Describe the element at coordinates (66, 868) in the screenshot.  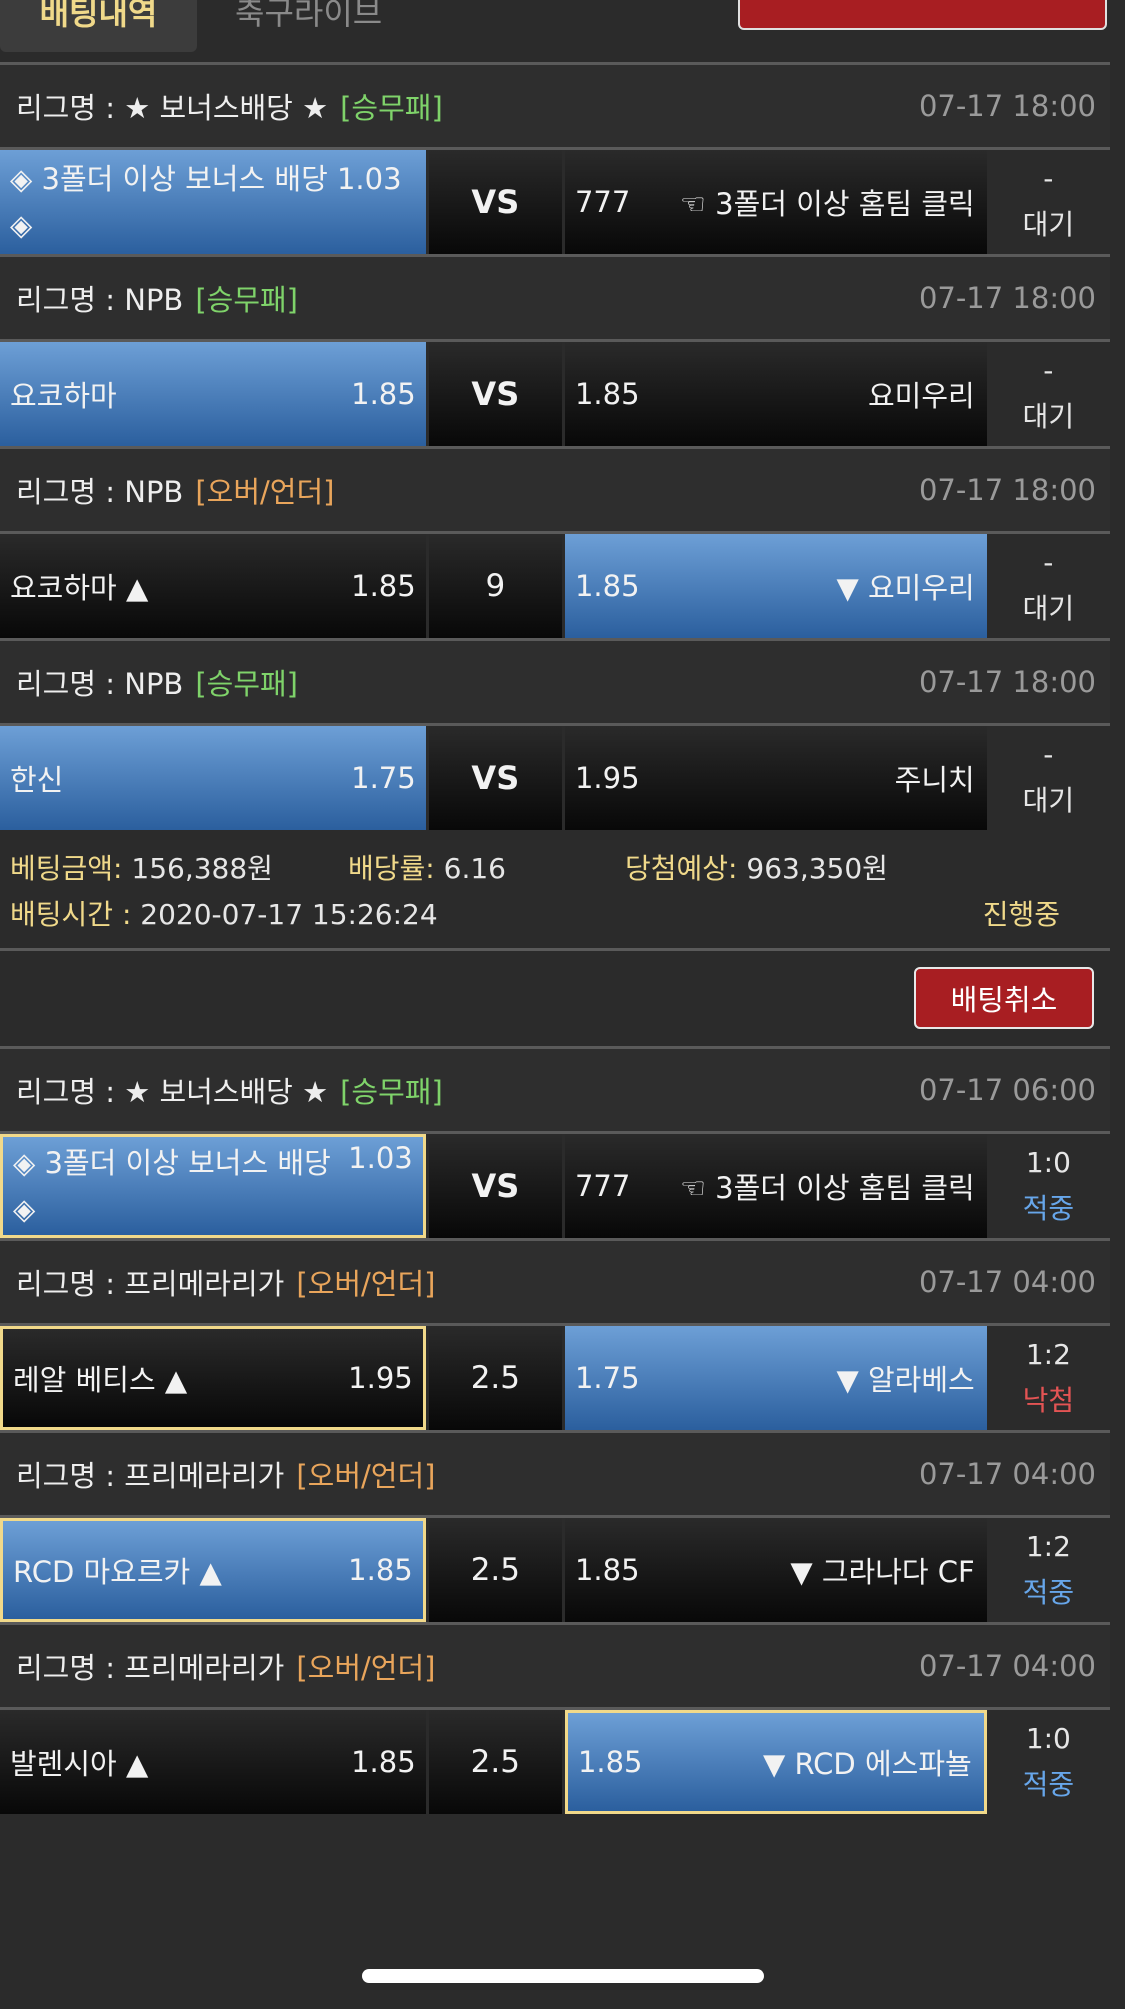
I see `bet-amount-label: 베팅금액:` at that location.